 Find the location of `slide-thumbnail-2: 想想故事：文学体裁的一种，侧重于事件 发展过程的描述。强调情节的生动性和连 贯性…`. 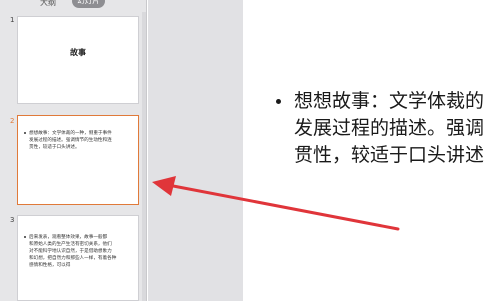

slide-thumbnail-2: 想想故事：文学体裁的一种，侧重于事件 发展过程的描述。强调情节的生动性和连 贯性… is located at coordinates (78, 160).